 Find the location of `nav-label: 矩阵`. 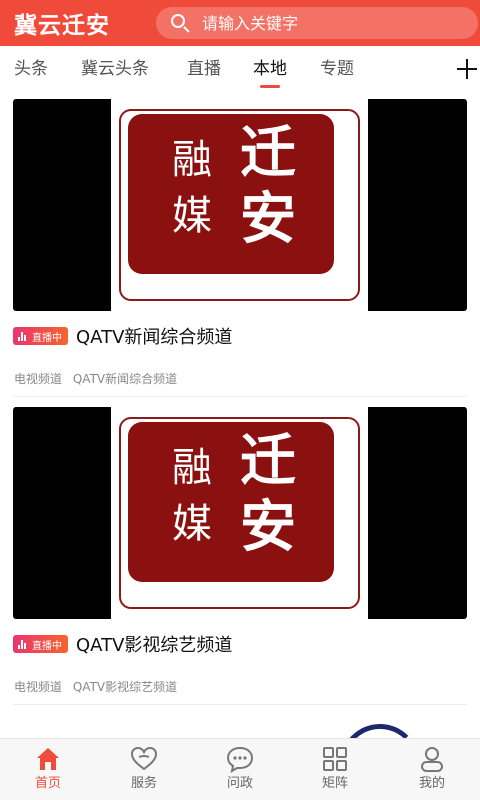

nav-label: 矩阵 is located at coordinates (334, 783).